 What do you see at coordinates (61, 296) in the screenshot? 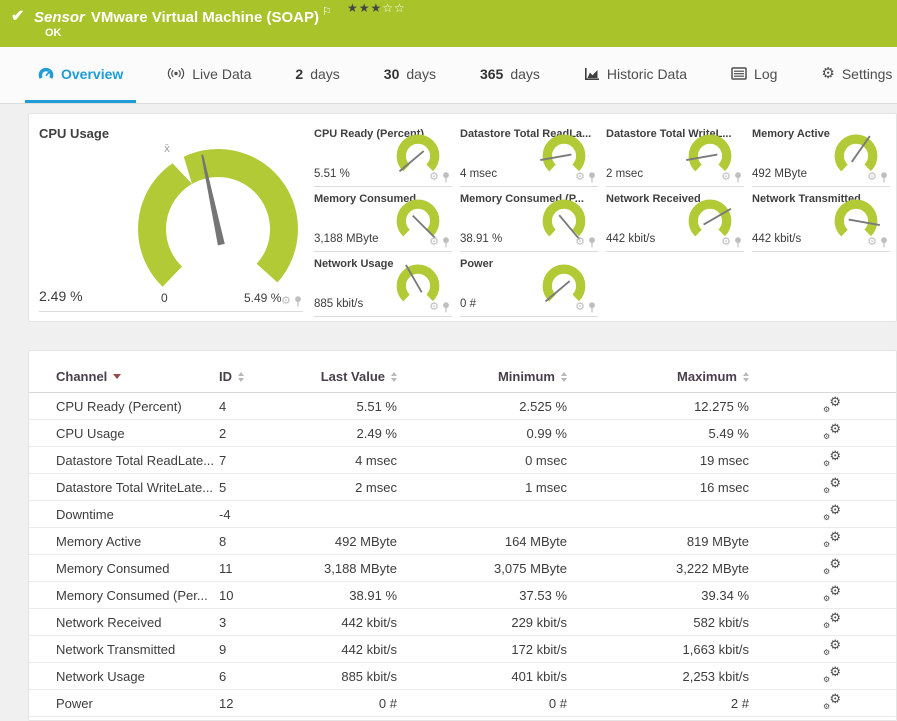
I see `big-gauge-value: 2.49 %` at bounding box center [61, 296].